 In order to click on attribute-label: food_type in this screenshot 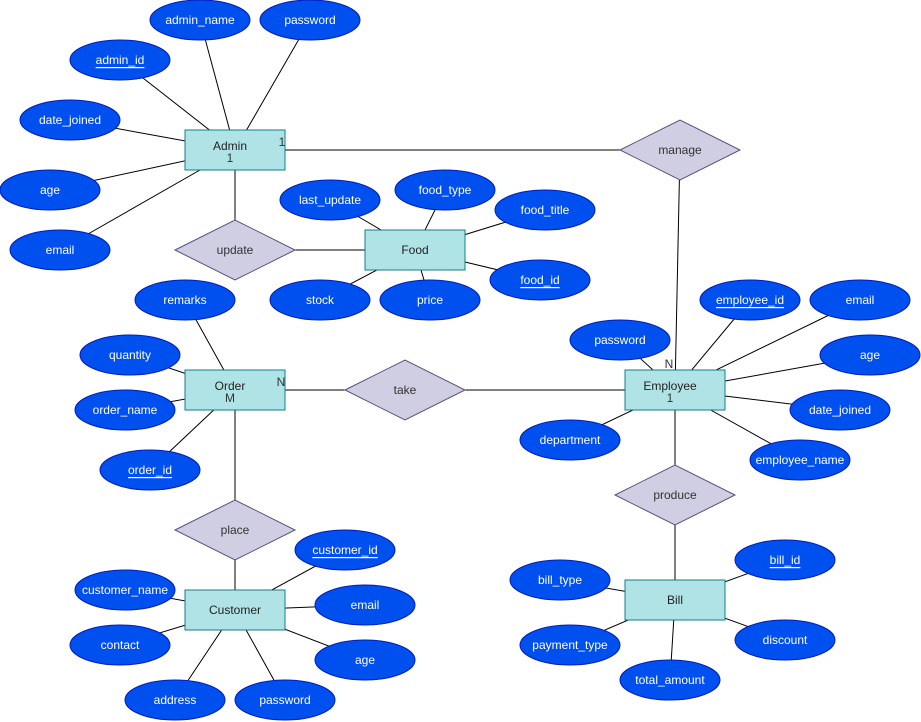, I will do `click(445, 190)`.